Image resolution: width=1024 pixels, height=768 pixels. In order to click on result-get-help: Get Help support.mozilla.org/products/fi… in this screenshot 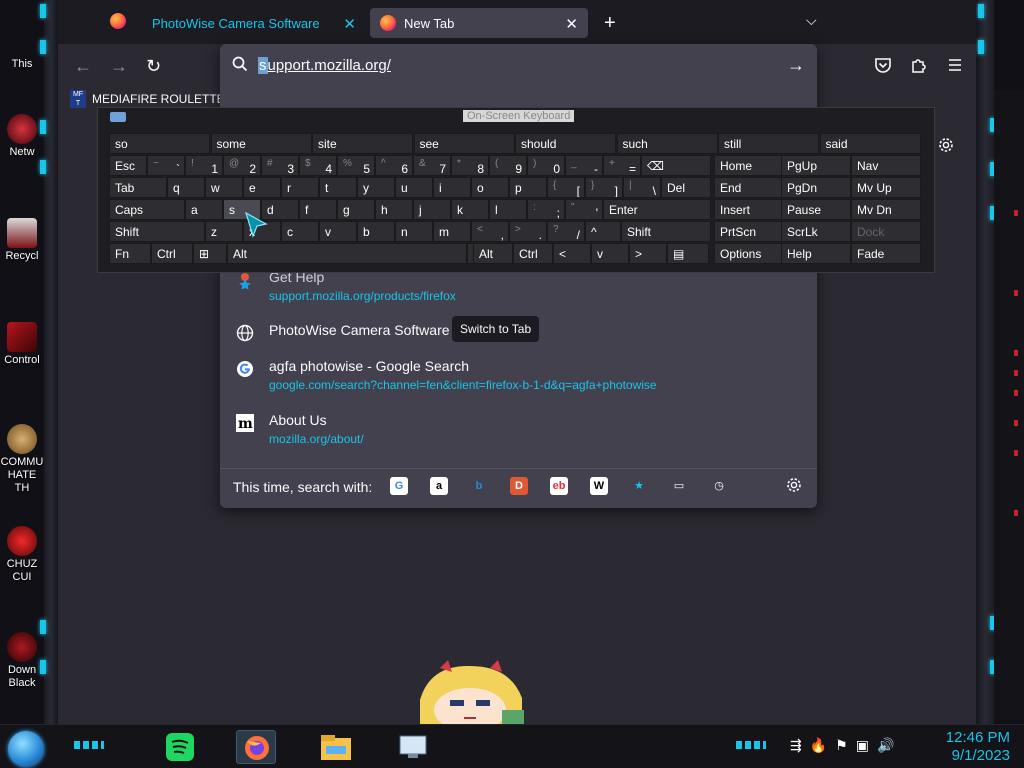, I will do `click(518, 289)`.